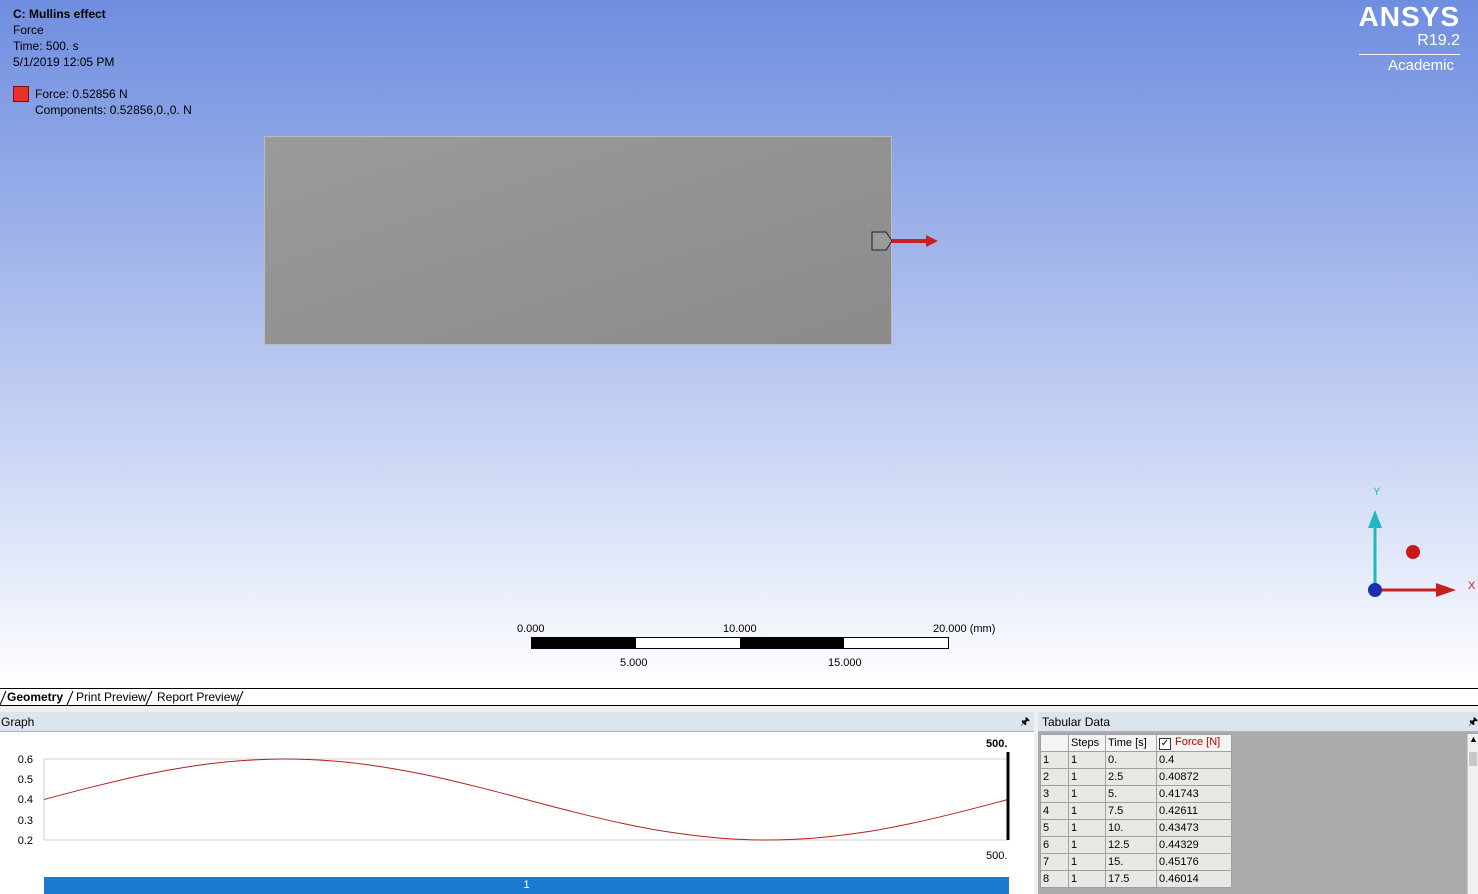  Describe the element at coordinates (739, 697) in the screenshot. I see `view-tabs: Geometry Print Preview Report Preview` at that location.